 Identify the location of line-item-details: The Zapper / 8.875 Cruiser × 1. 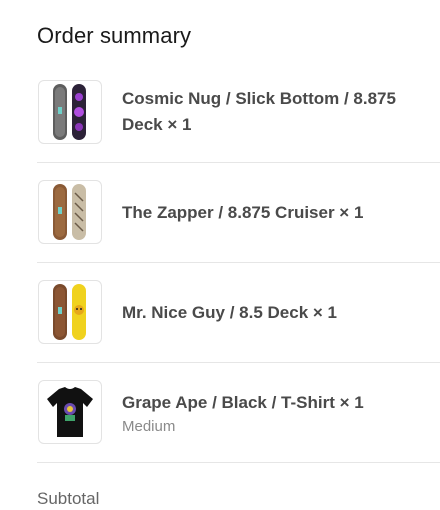
(277, 213).